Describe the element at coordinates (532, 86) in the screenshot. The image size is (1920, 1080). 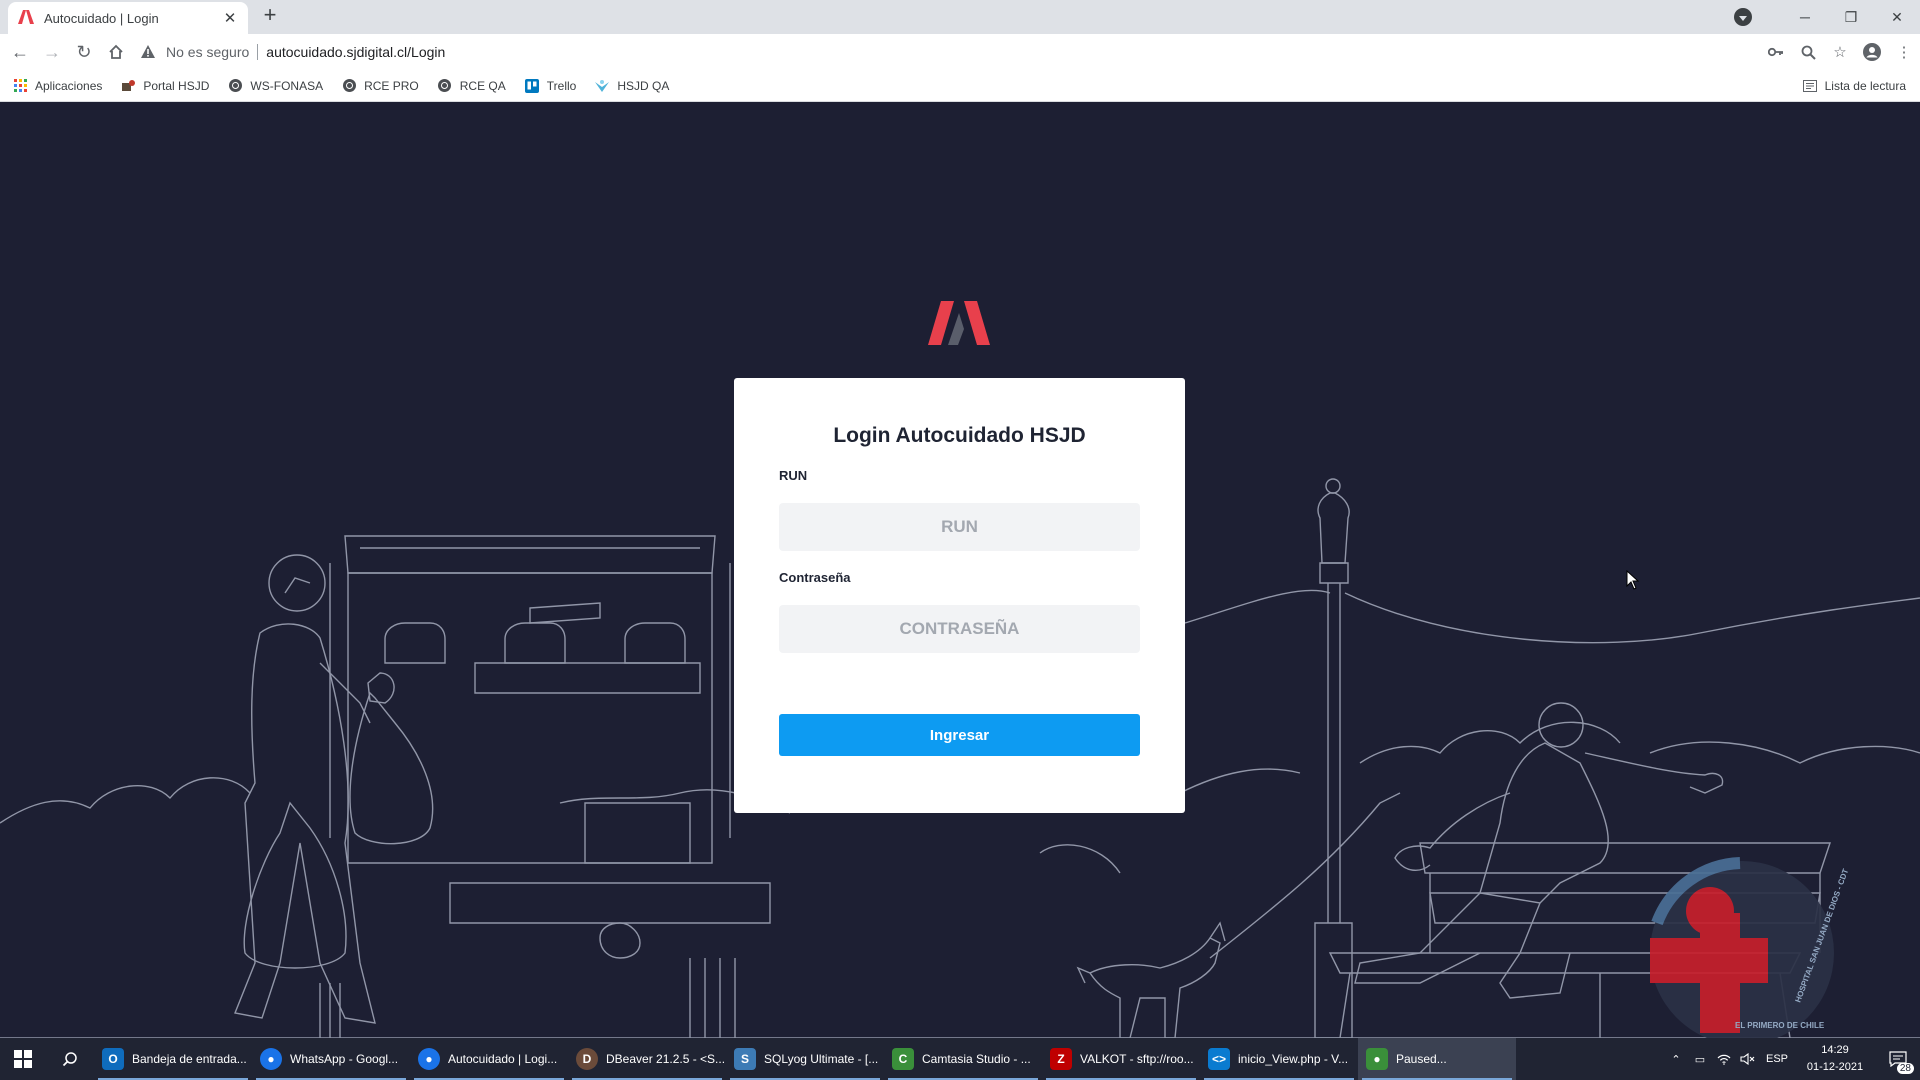
I see `trello-icon` at that location.